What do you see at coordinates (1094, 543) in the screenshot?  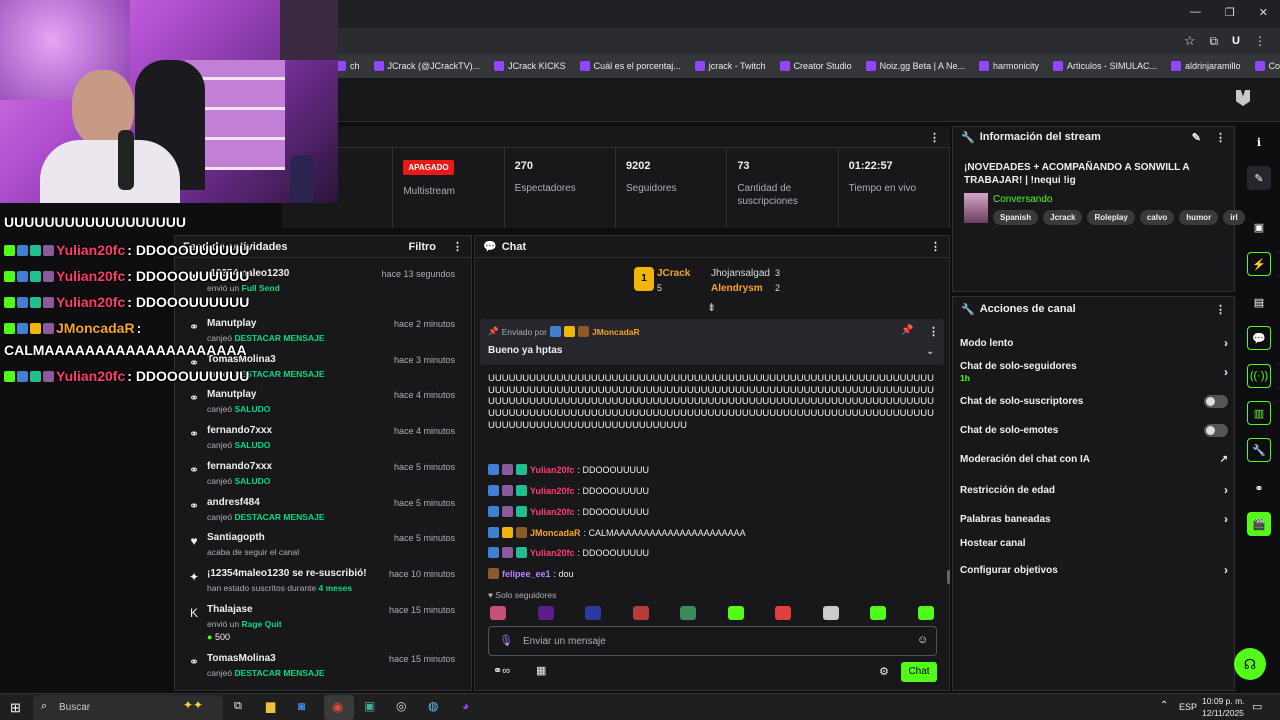 I see `channel-action-item: Hostear canal` at bounding box center [1094, 543].